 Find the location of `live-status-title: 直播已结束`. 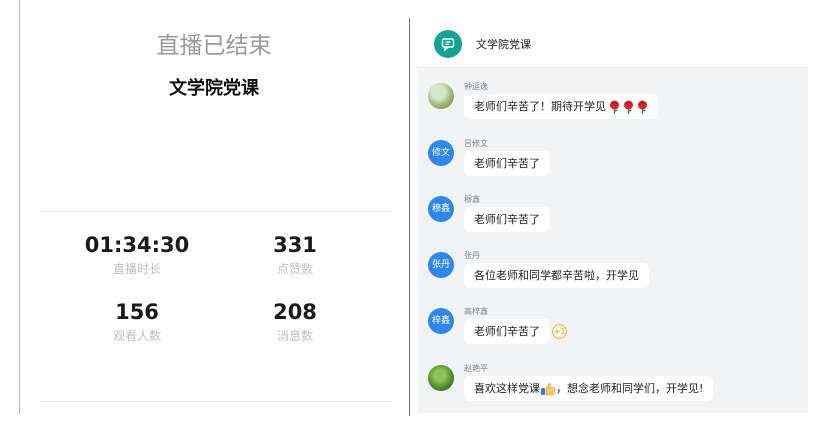

live-status-title: 直播已结束 is located at coordinates (214, 46).